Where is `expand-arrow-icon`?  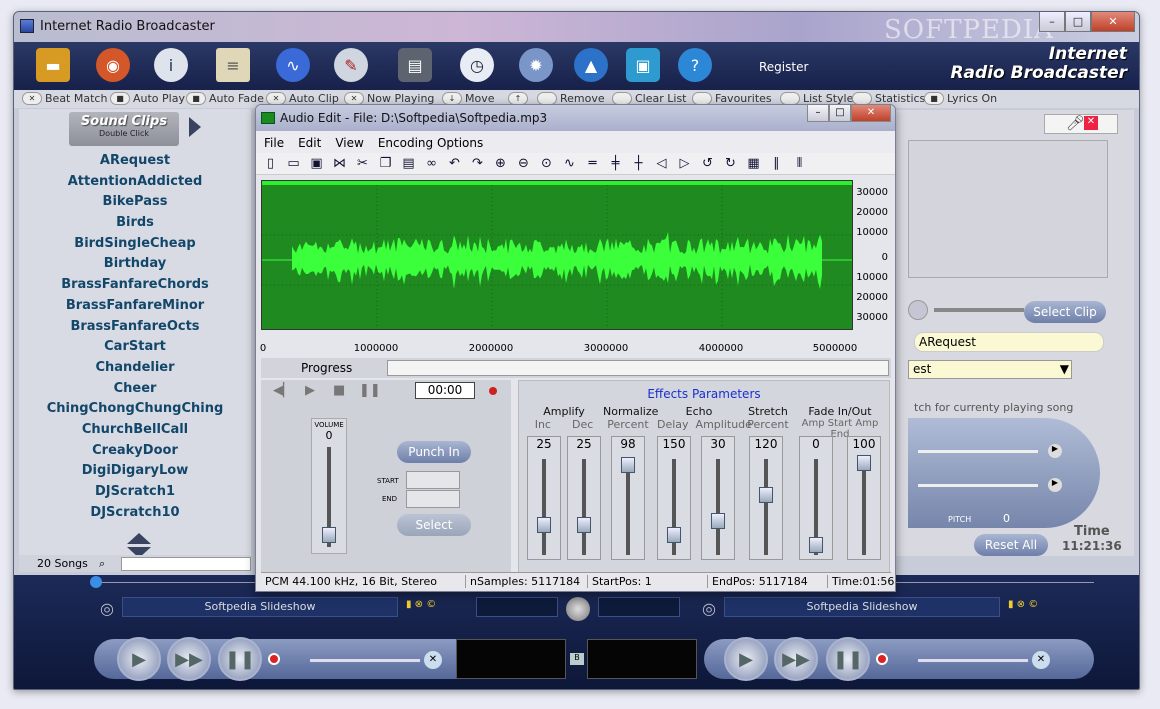 expand-arrow-icon is located at coordinates (195, 127).